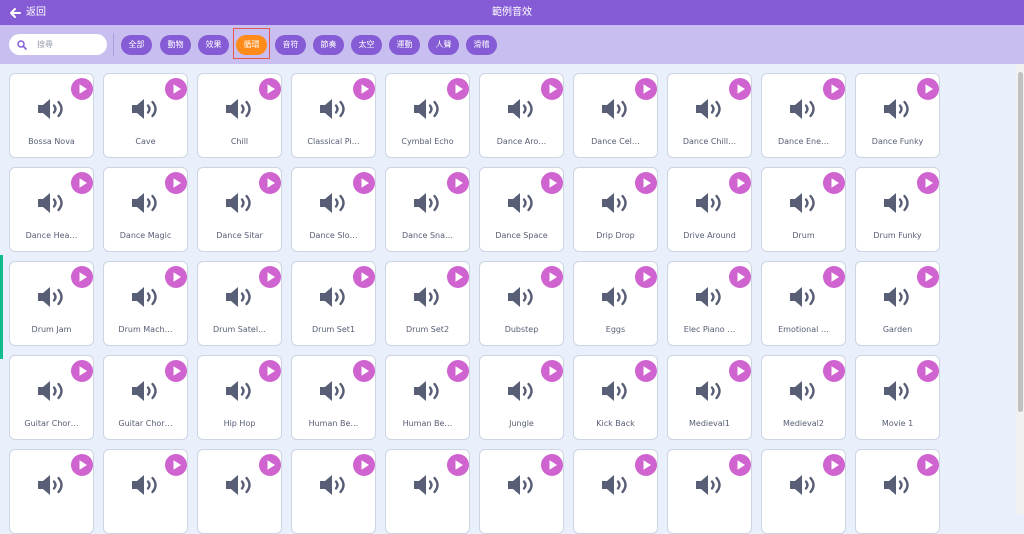  I want to click on sound-card: Drum Set1, so click(333, 303).